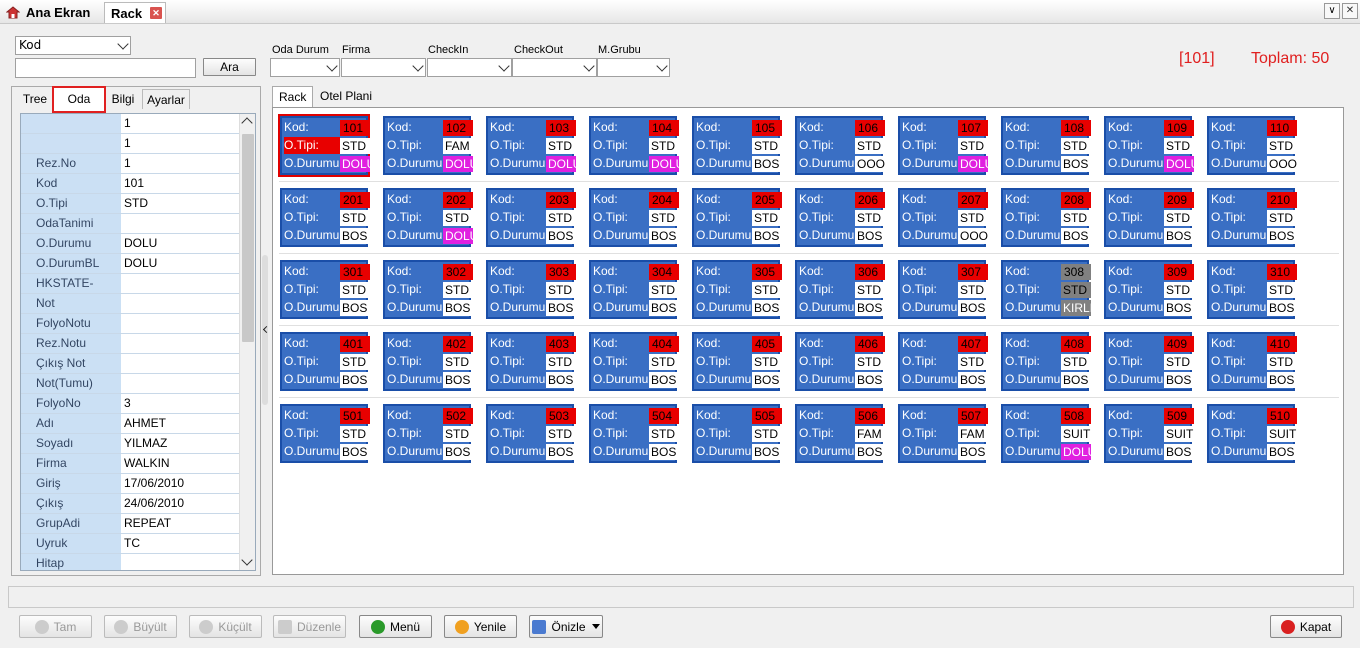 The image size is (1360, 648). What do you see at coordinates (737, 145) in the screenshot?
I see `room-card: Kod: 105 O.Tipi: STD O.Durumu: BOS` at bounding box center [737, 145].